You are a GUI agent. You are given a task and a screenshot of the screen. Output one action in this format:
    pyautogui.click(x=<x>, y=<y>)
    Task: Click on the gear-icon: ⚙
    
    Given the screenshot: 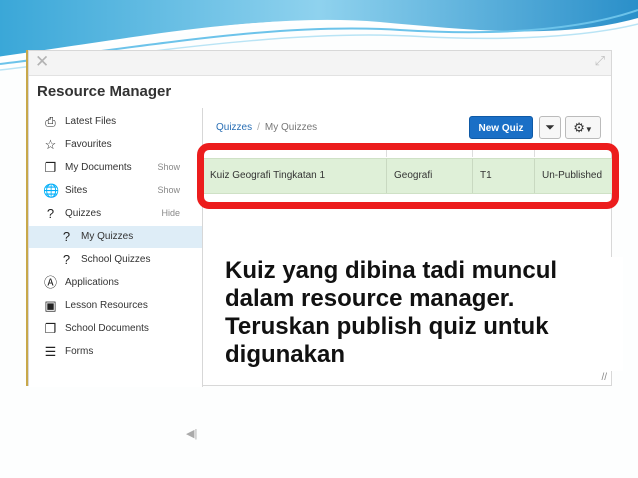 What is the action you would take?
    pyautogui.click(x=579, y=127)
    